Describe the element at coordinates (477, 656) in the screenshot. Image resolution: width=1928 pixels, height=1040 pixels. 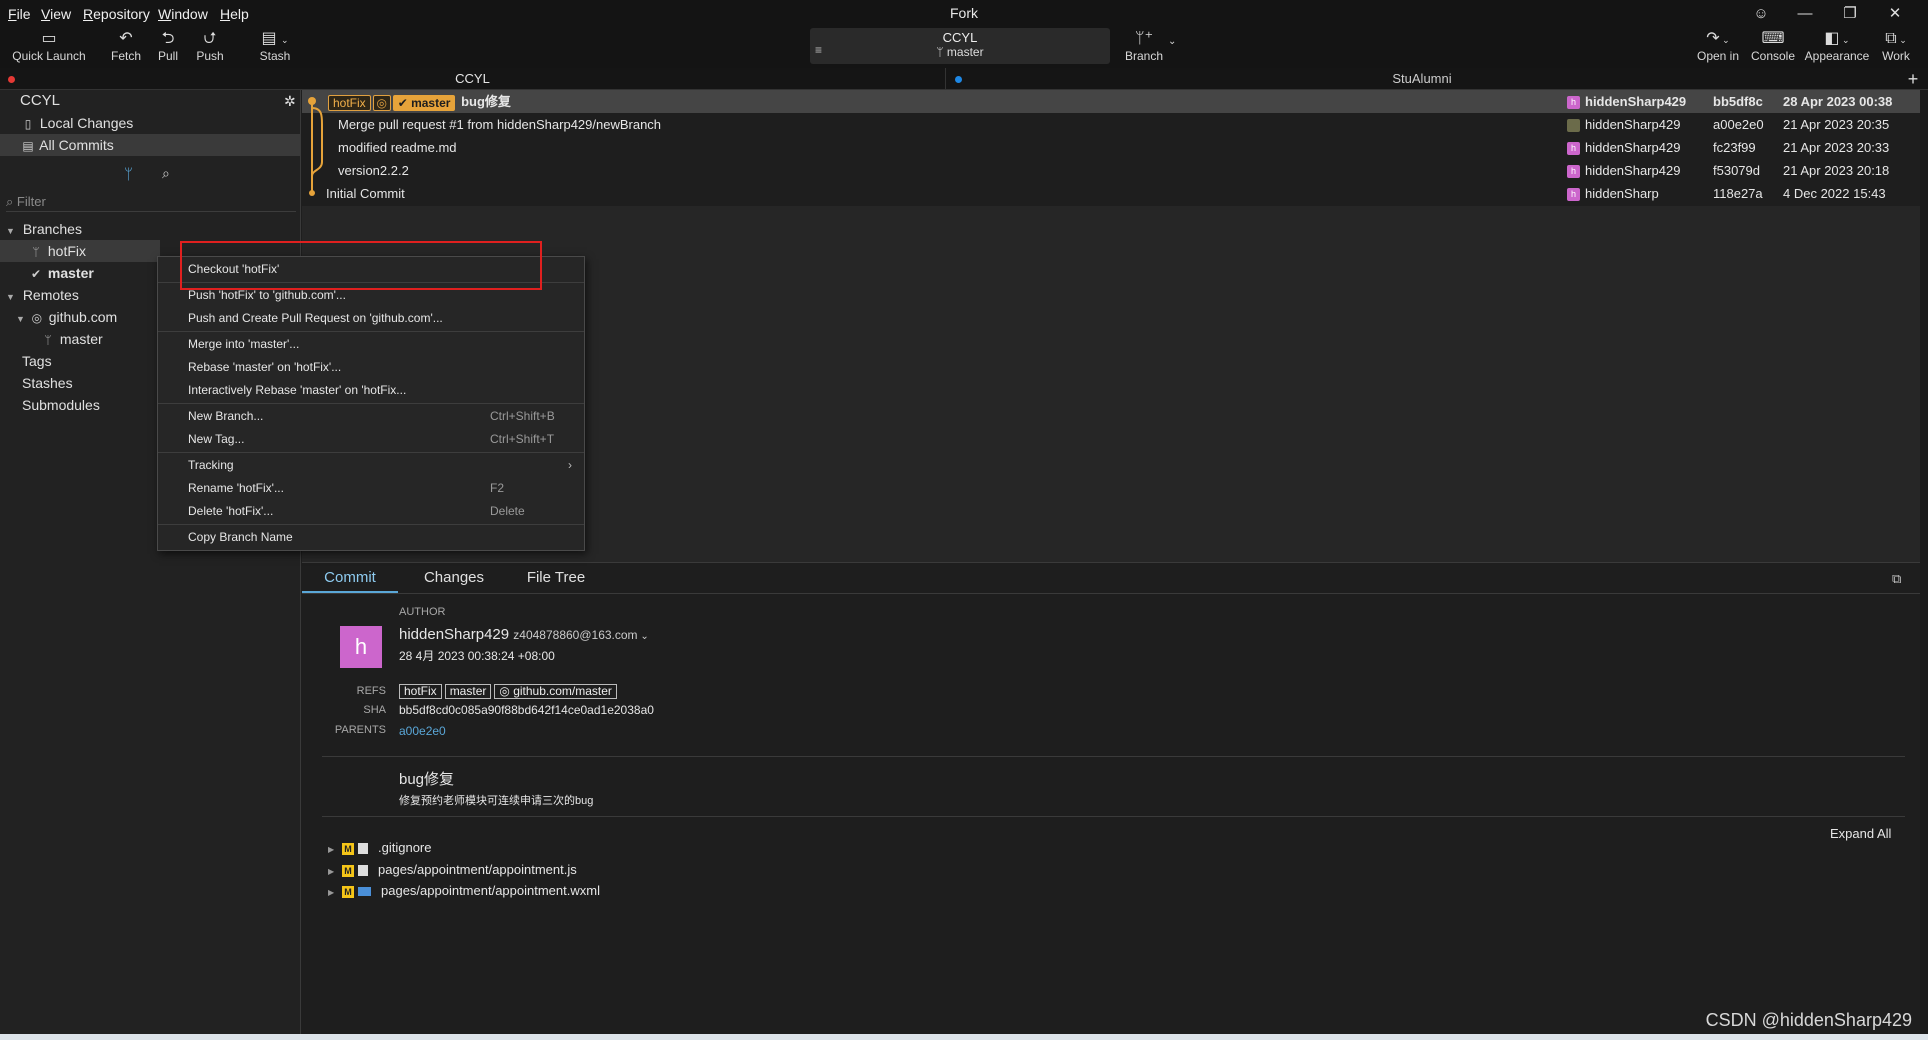
I see `author-date: 28 4月 2023 00:38:24 +08:00` at that location.